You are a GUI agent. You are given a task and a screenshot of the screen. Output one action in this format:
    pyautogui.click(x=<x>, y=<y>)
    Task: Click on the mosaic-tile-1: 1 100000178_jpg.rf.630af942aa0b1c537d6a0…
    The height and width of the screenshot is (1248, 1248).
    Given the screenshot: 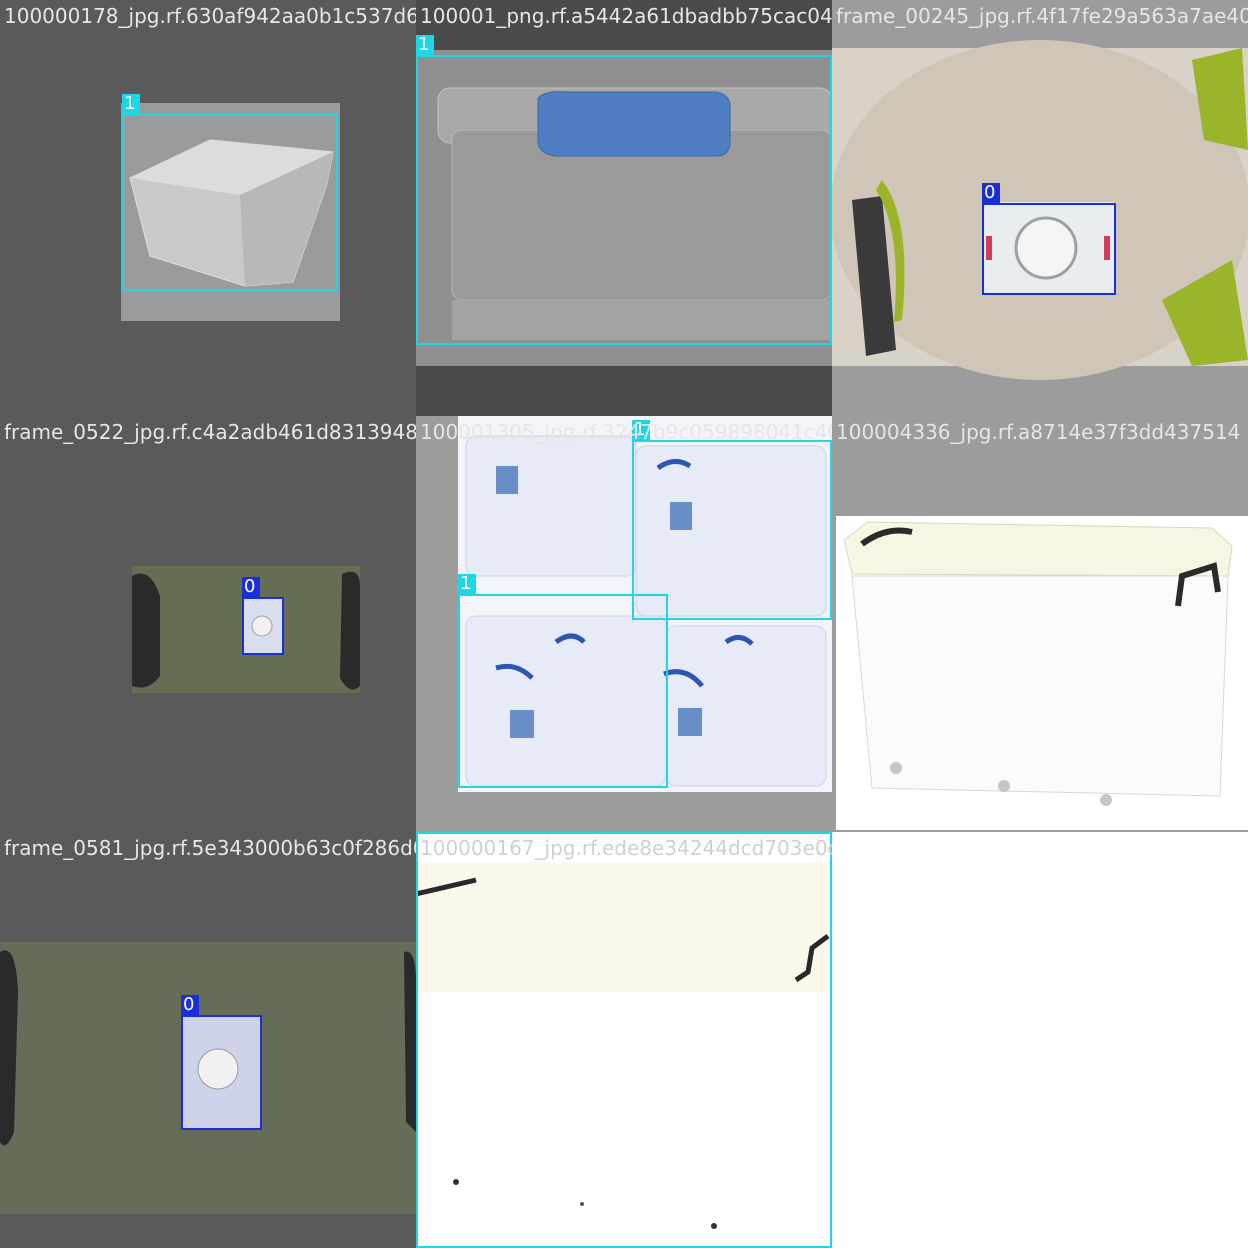 What is the action you would take?
    pyautogui.click(x=208, y=208)
    